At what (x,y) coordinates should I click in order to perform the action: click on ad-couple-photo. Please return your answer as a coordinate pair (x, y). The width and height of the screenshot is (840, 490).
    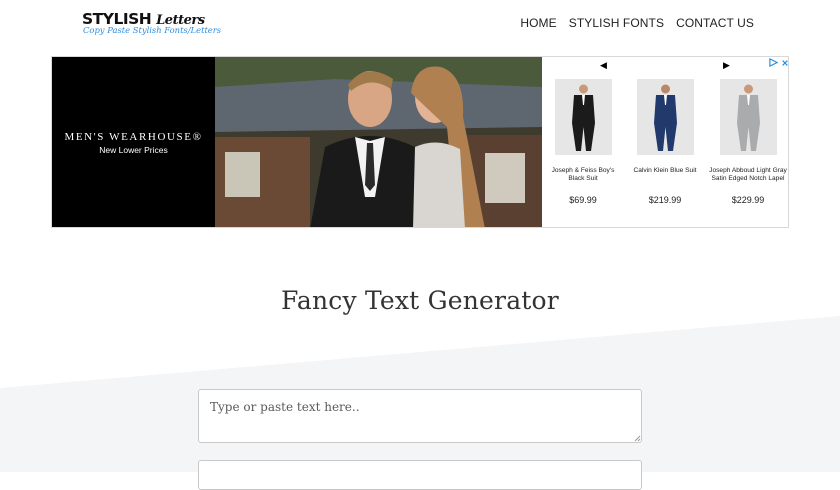
    Looking at the image, I should click on (378, 142).